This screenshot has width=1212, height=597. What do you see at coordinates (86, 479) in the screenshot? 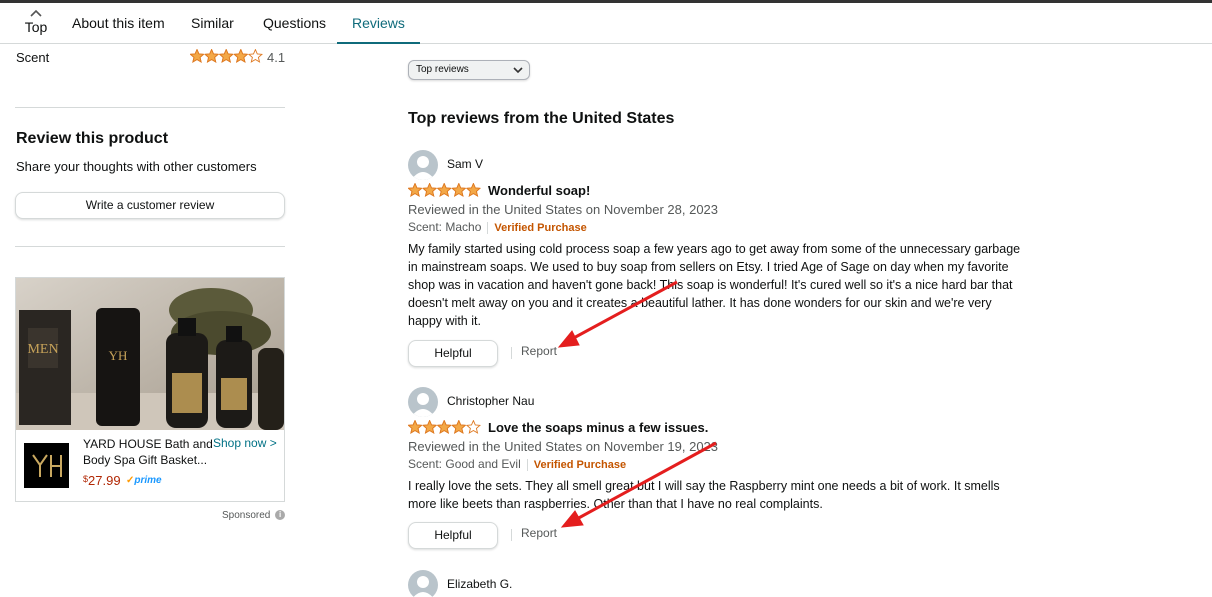
I see `price-currency: $` at bounding box center [86, 479].